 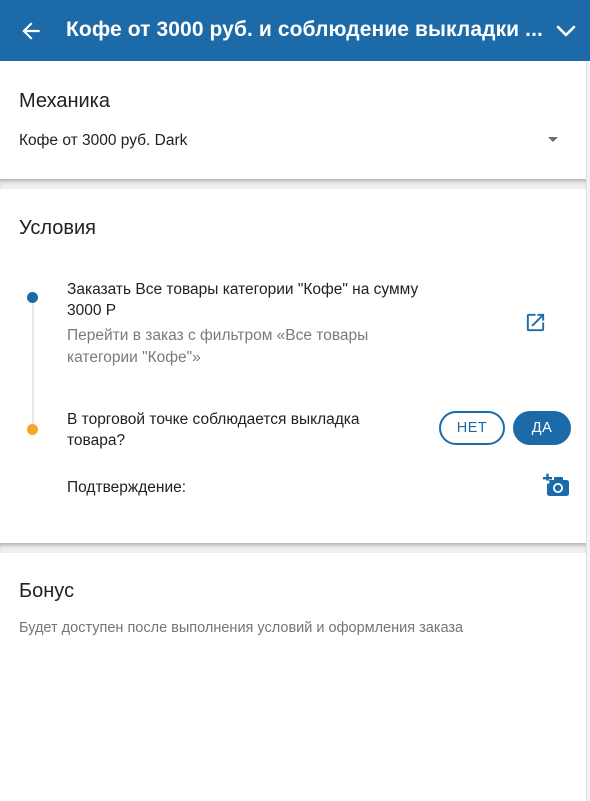 I want to click on mechanics-dropdown-value: Кофе от 3000 руб. Dark, so click(x=103, y=140).